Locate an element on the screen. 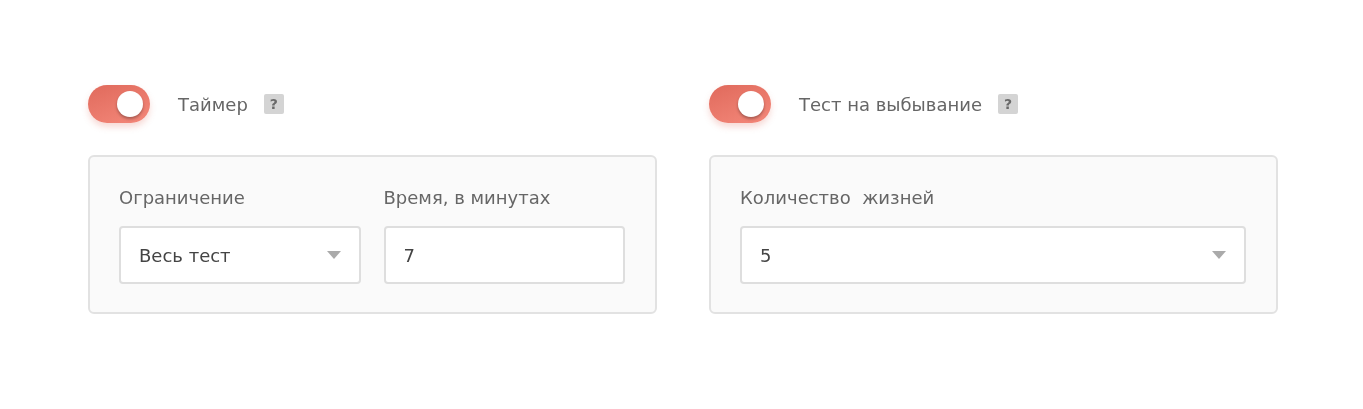 This screenshot has width=1363, height=409. field-label: Время, в минутах is located at coordinates (467, 197).